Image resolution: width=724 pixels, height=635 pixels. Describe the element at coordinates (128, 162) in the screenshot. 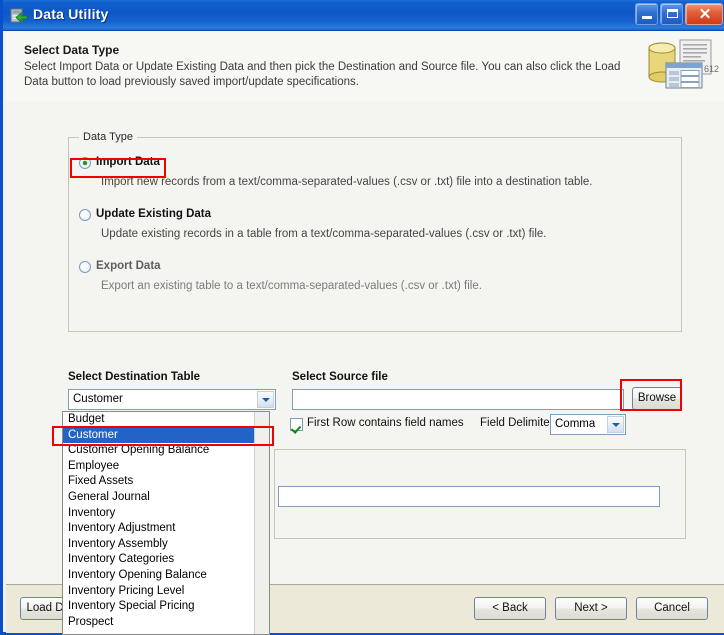

I see `radio-import-data-label: Import Data` at that location.